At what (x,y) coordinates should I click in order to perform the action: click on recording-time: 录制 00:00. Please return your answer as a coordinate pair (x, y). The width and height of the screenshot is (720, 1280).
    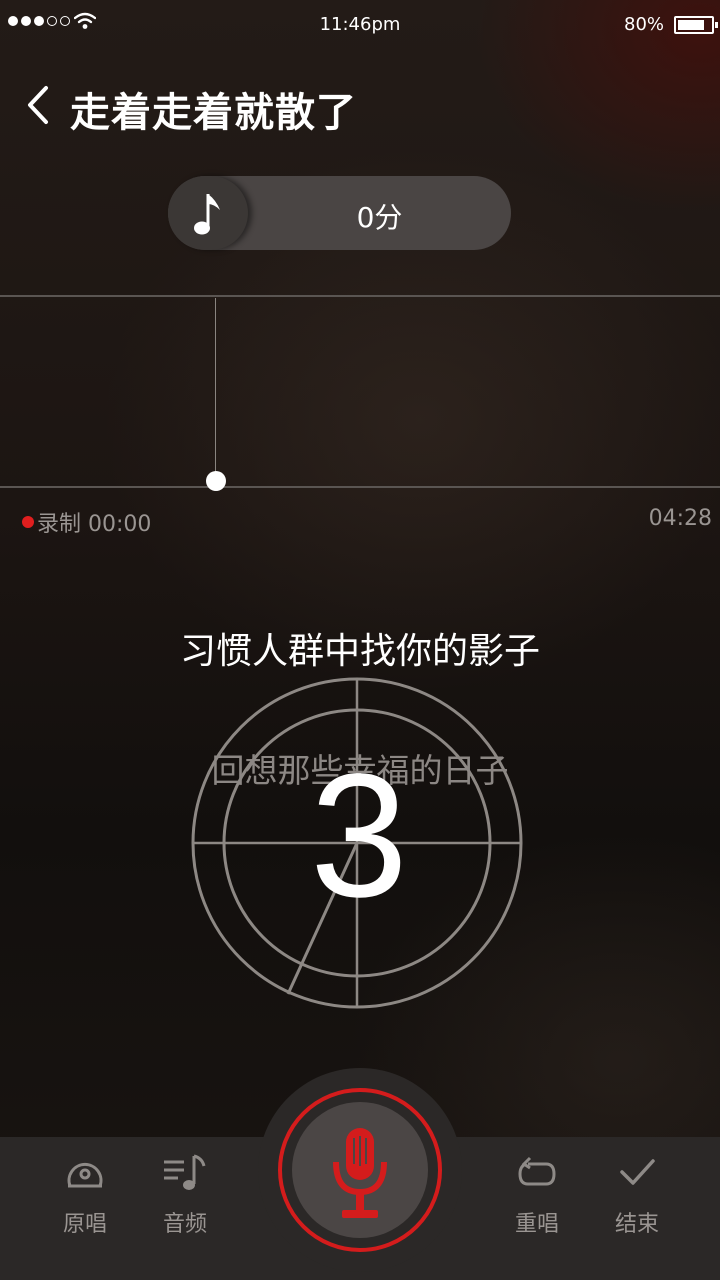
    Looking at the image, I should click on (94, 524).